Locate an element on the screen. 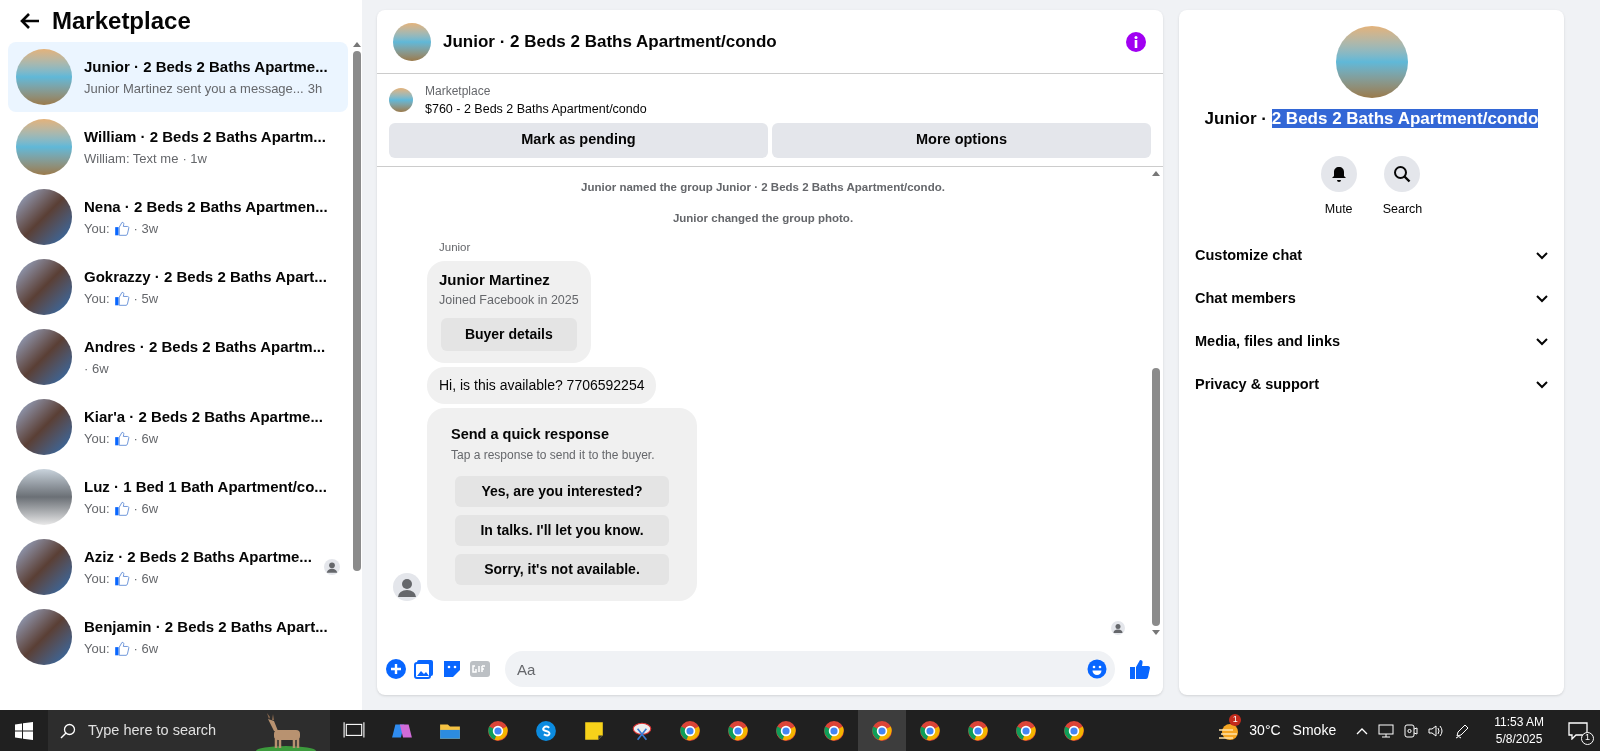  profile-joined: Joined Facebook in 2025 is located at coordinates (509, 300).